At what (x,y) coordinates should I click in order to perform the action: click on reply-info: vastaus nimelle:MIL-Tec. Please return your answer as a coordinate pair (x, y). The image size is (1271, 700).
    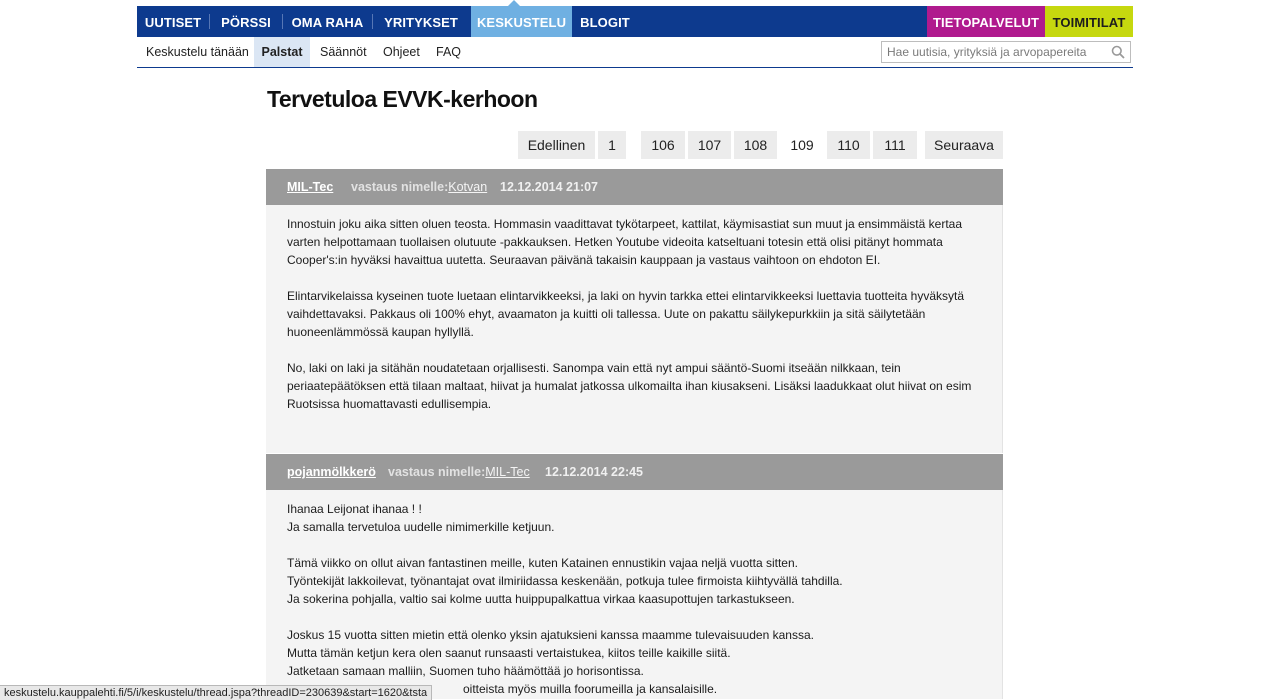
    Looking at the image, I should click on (459, 472).